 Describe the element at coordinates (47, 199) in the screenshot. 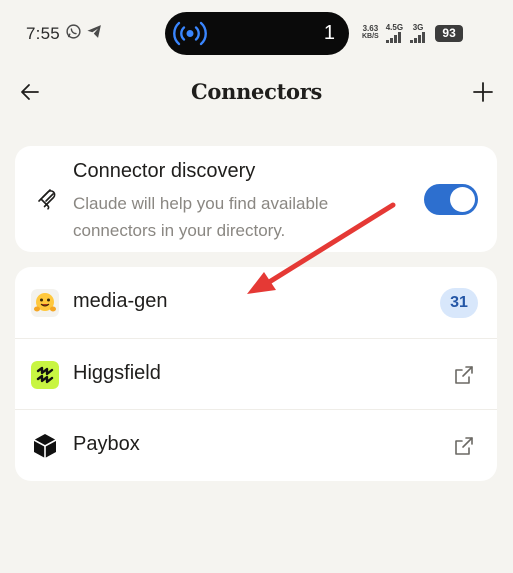

I see `connector-discovery-icon` at that location.